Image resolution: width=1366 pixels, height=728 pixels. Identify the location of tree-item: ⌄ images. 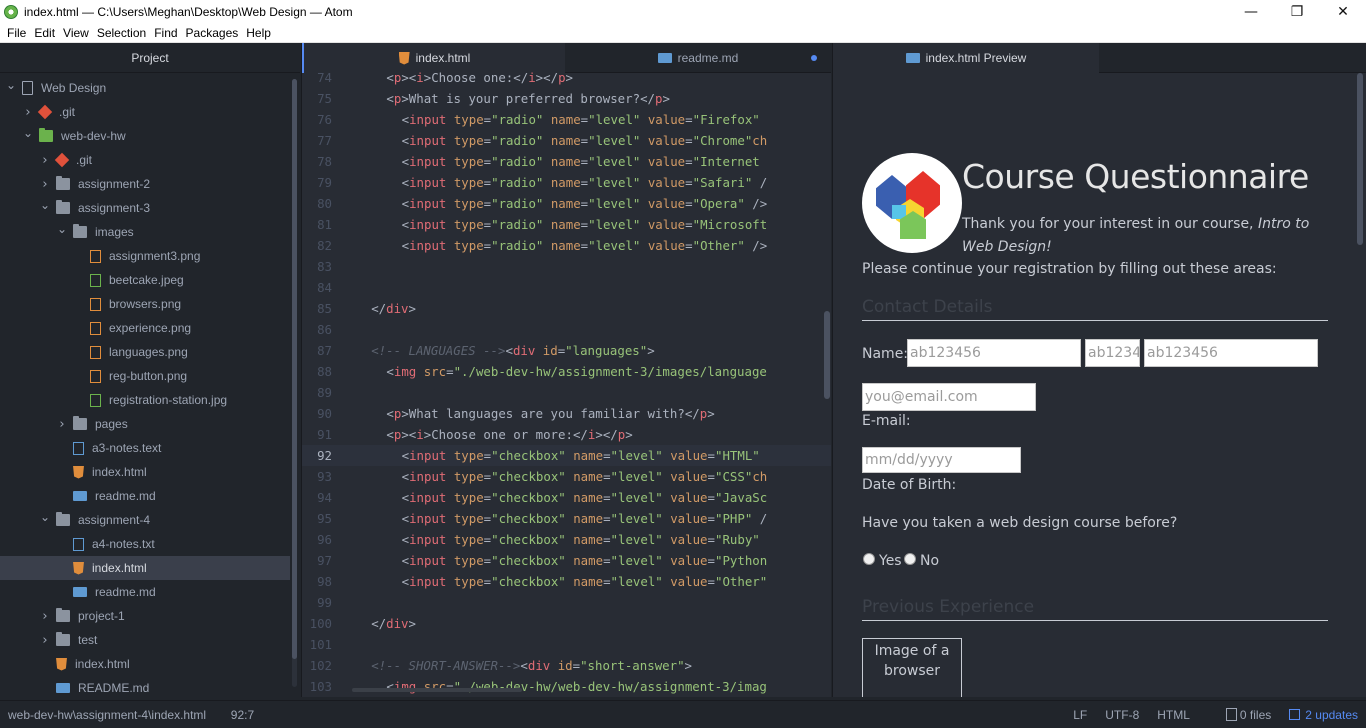
(145, 232).